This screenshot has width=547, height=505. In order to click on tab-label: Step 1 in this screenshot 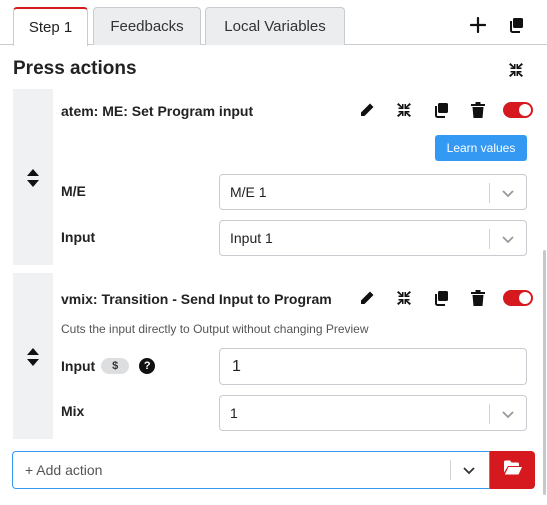, I will do `click(50, 27)`.